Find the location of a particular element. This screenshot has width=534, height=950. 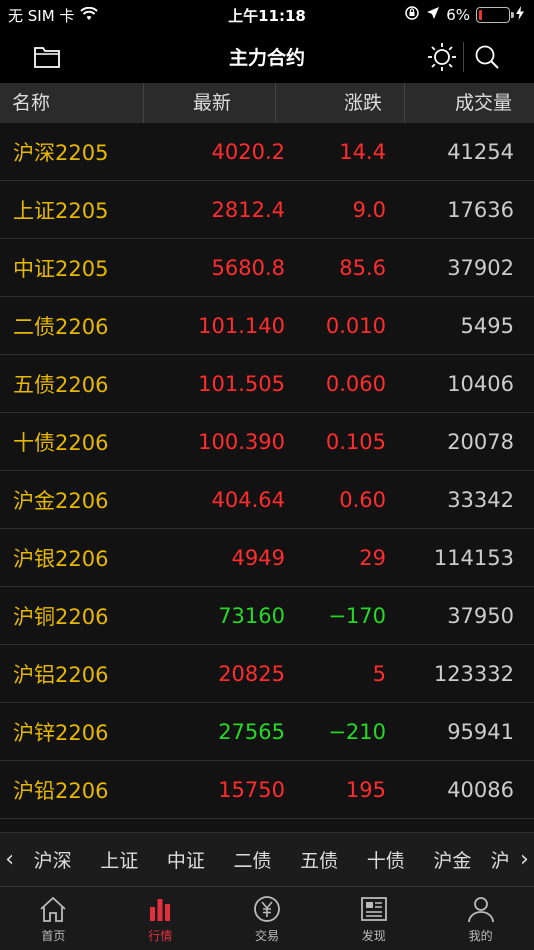

table-row: 沪金2206 404.64 0.60 33342 is located at coordinates (267, 500).